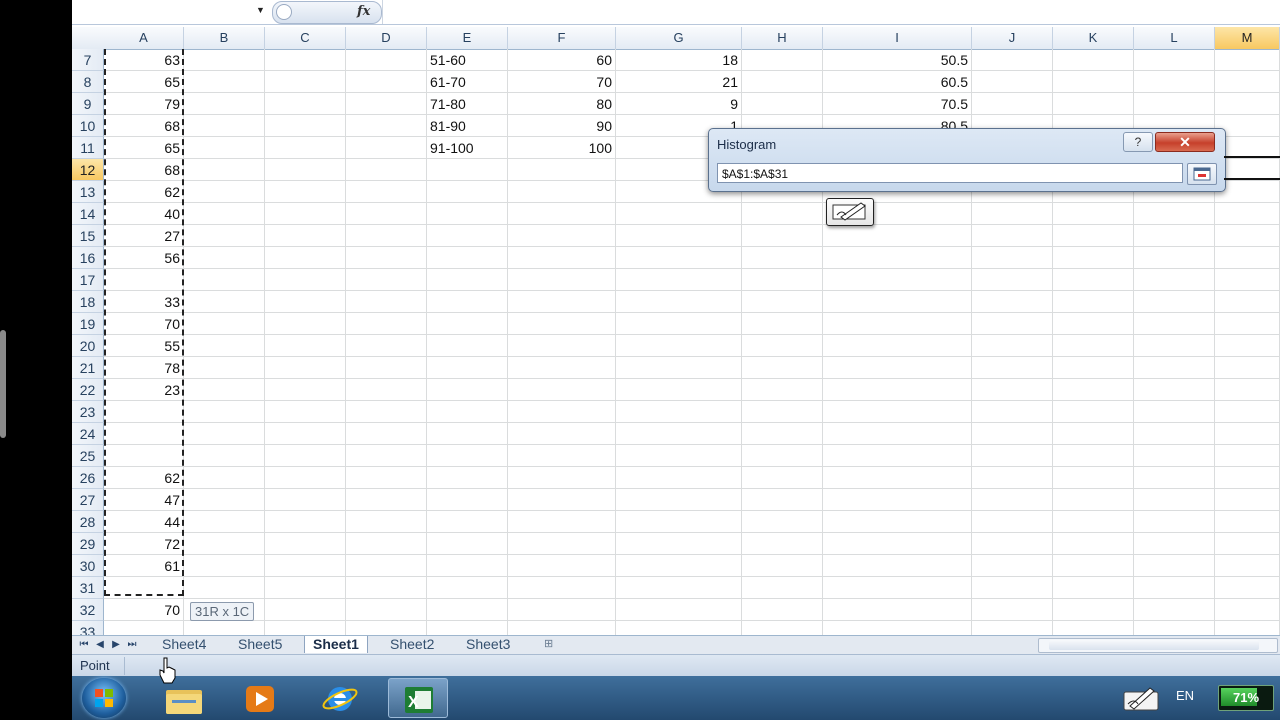 This screenshot has height=720, width=1280. I want to click on cell-M15, so click(1247, 236).